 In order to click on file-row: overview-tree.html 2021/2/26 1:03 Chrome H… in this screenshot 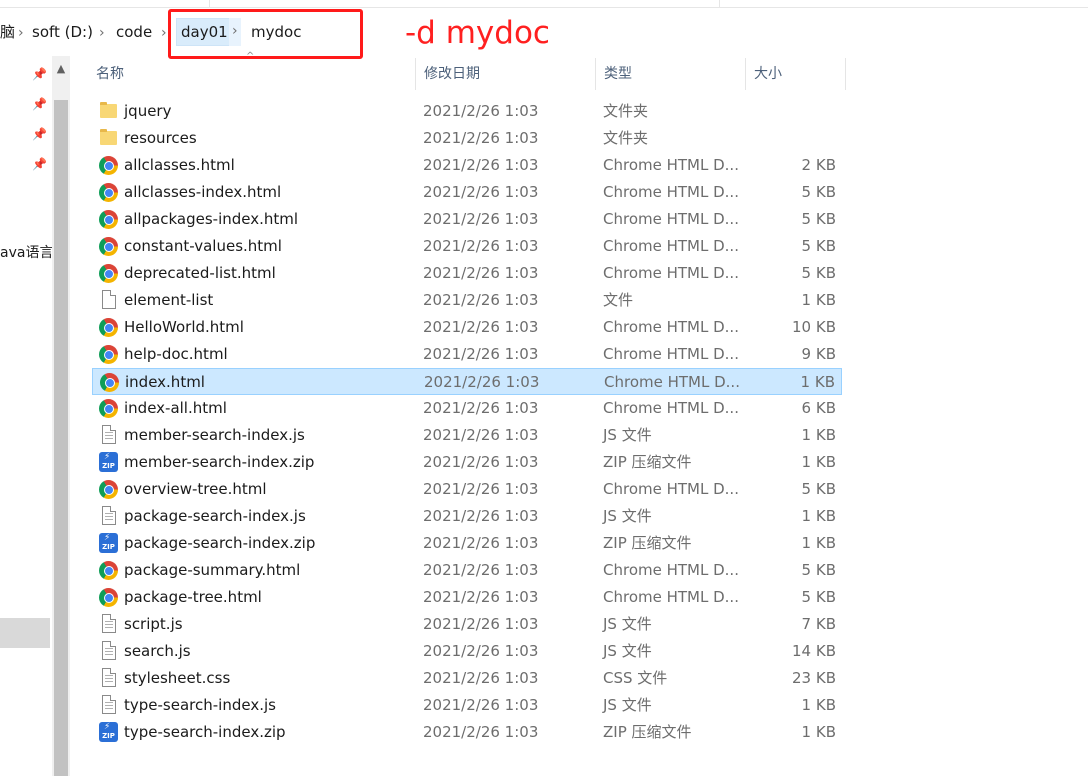, I will do `click(467, 489)`.